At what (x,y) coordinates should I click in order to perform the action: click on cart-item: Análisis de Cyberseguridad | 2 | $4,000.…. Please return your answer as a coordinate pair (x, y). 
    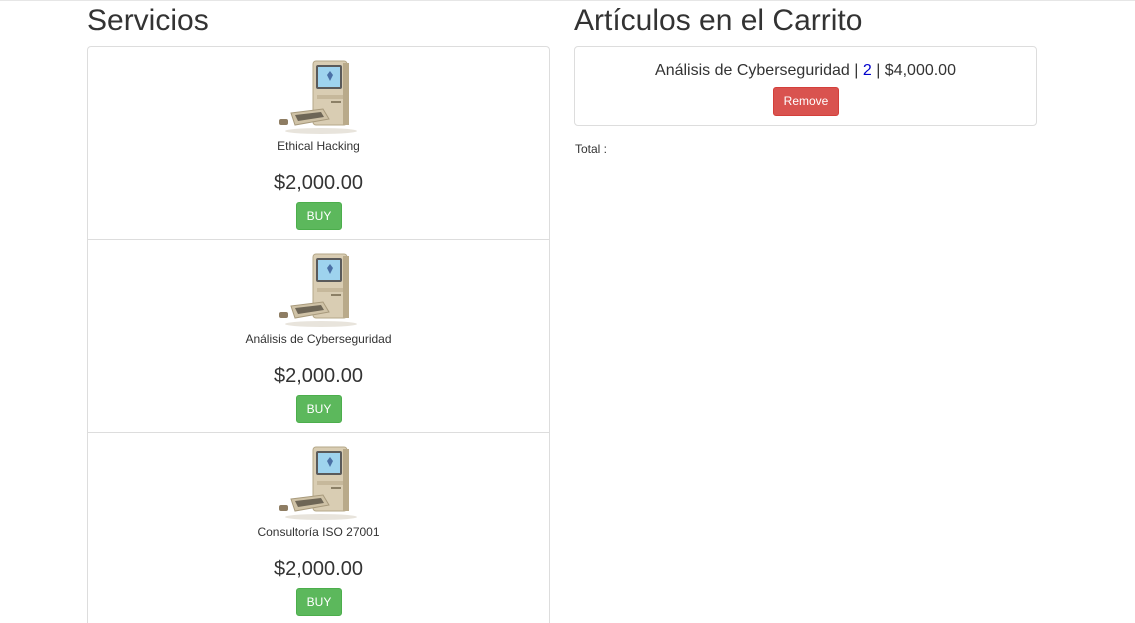
    Looking at the image, I should click on (805, 86).